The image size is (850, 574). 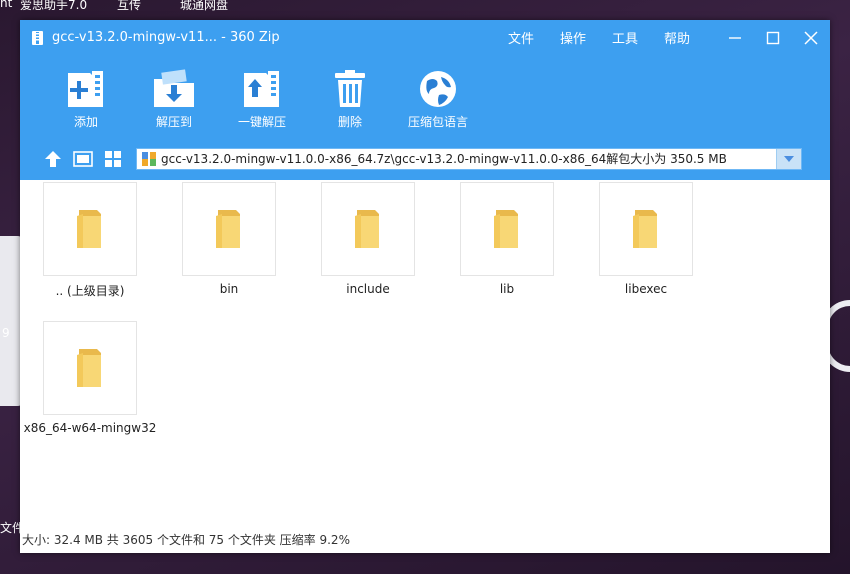 What do you see at coordinates (368, 289) in the screenshot?
I see `file-name: include` at bounding box center [368, 289].